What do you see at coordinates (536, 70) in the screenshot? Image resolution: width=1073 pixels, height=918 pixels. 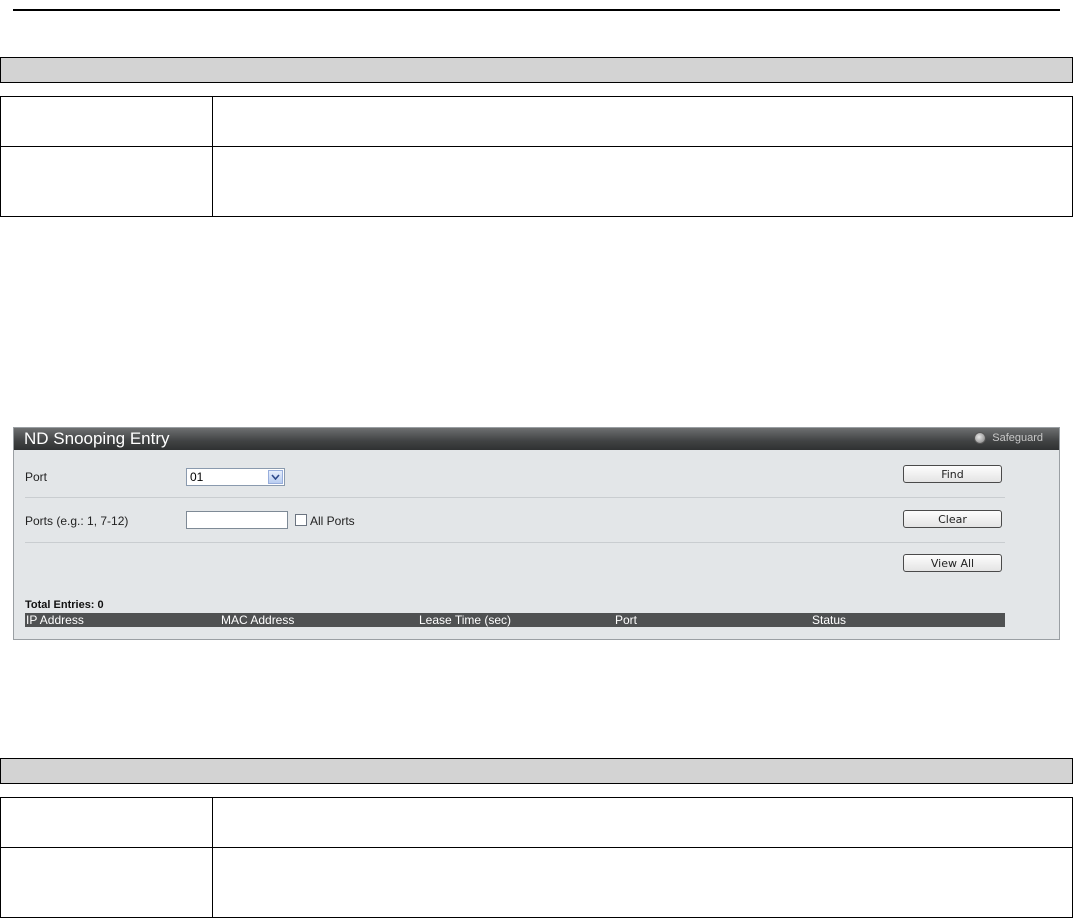 I see `table-header-bar-top` at bounding box center [536, 70].